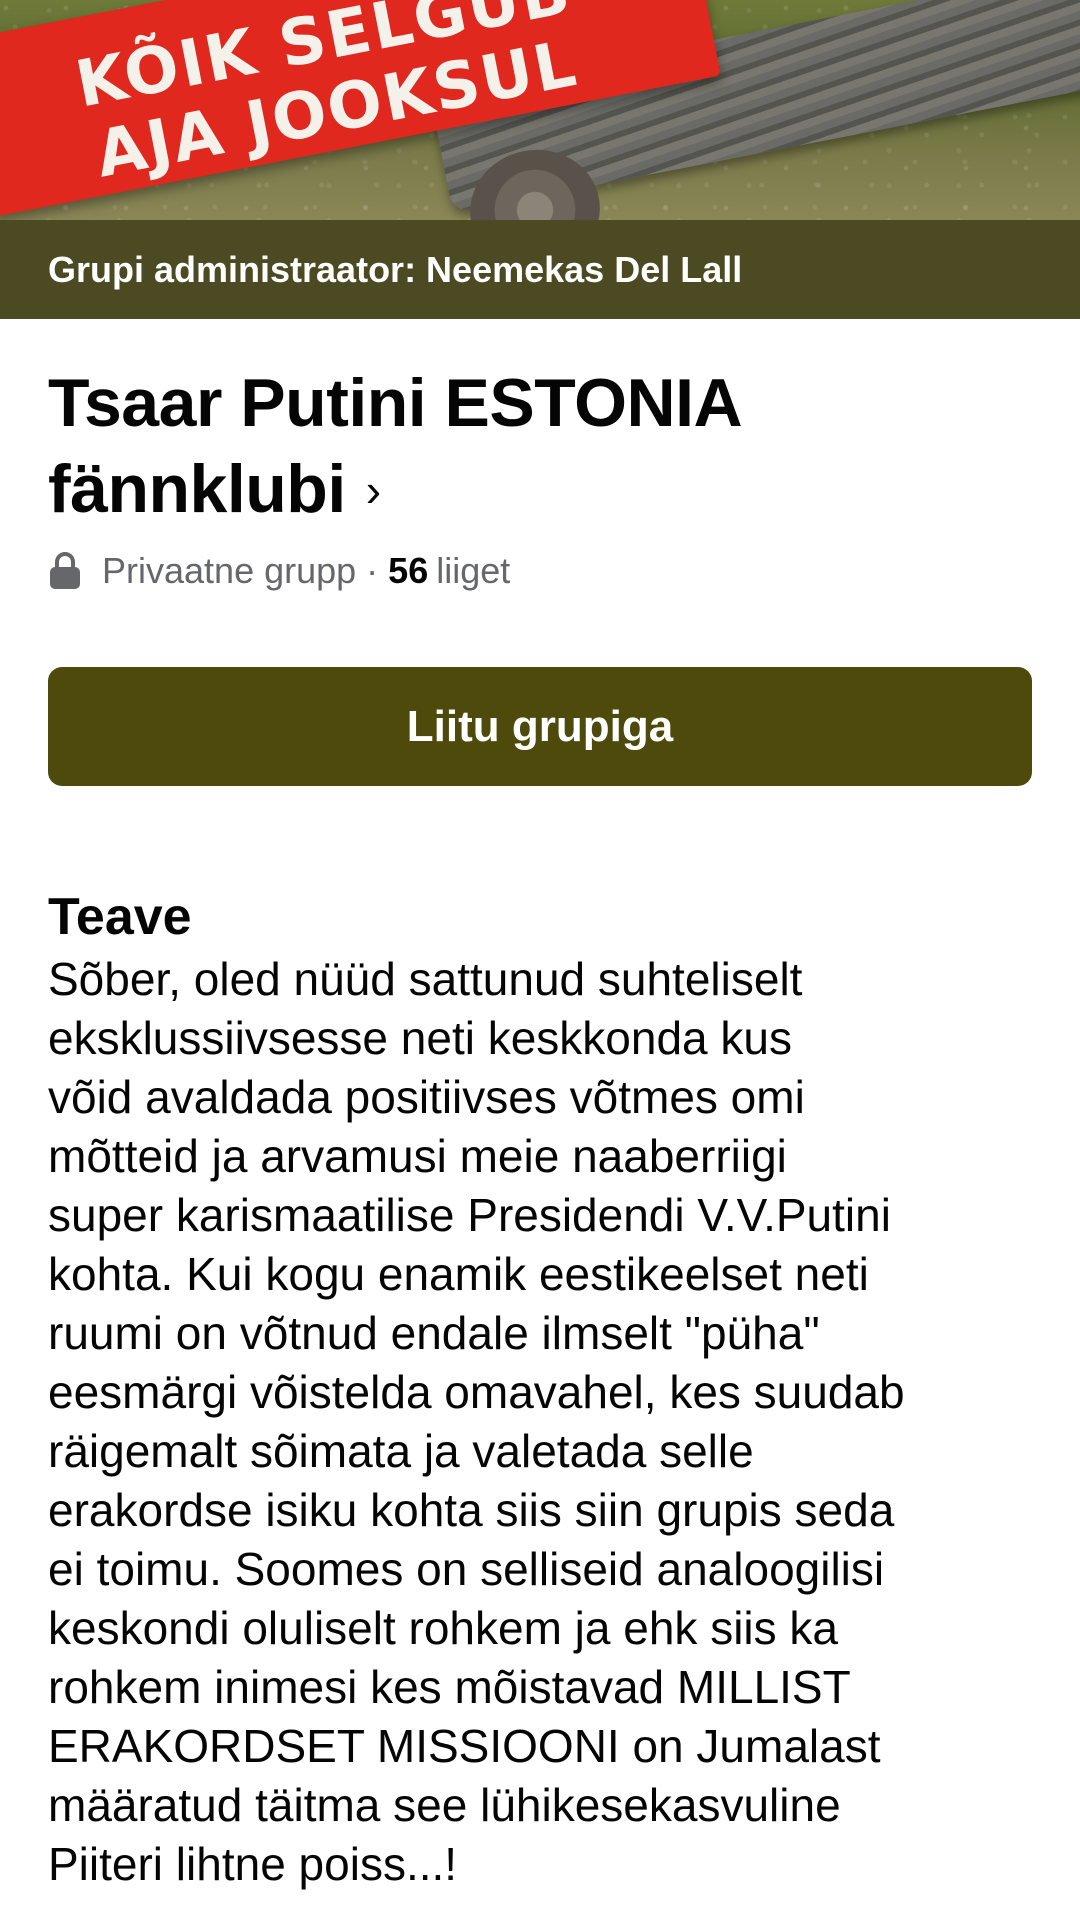 The height and width of the screenshot is (1924, 1080). I want to click on admin-banner: Grupi administraator: Neemekas Del Lall, so click(540, 269).